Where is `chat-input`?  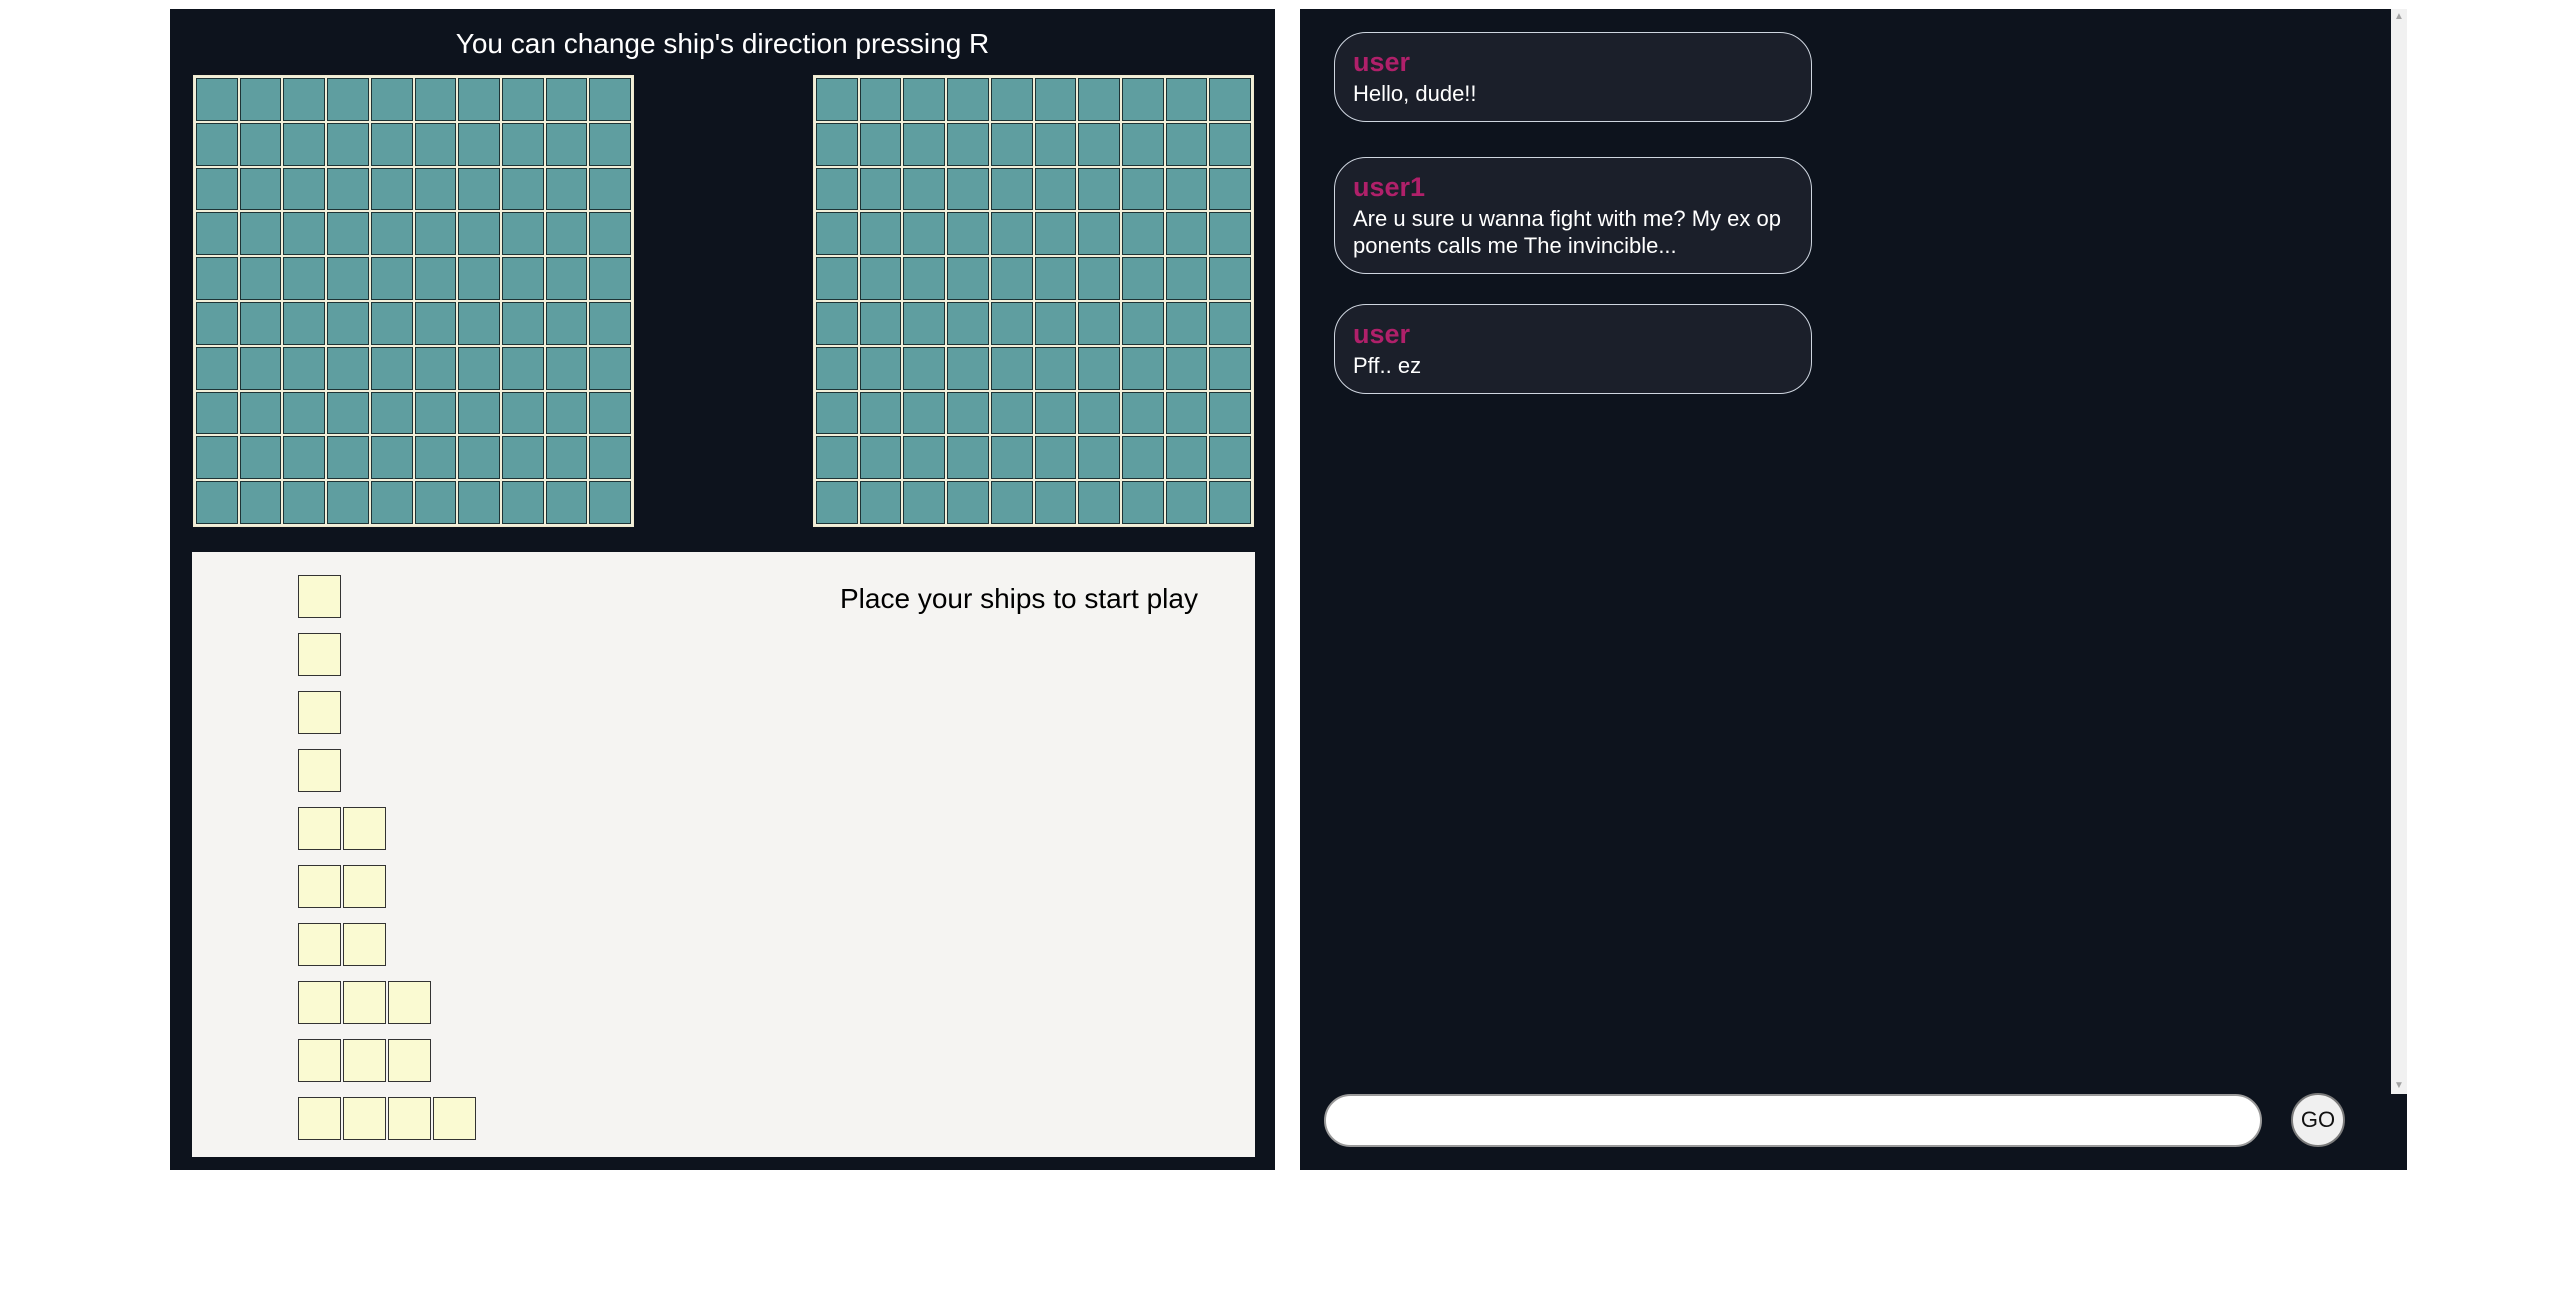
chat-input is located at coordinates (1793, 1120).